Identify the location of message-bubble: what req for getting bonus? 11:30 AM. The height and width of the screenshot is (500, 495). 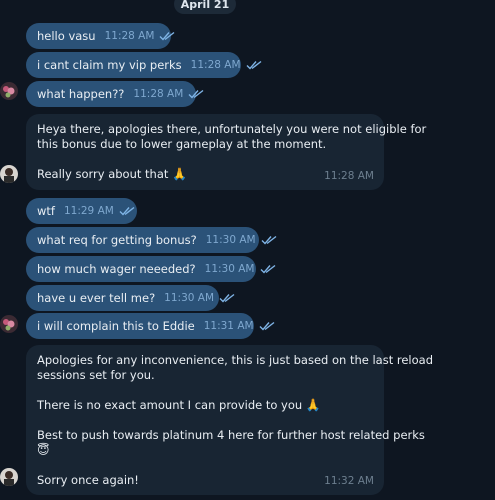
(151, 240).